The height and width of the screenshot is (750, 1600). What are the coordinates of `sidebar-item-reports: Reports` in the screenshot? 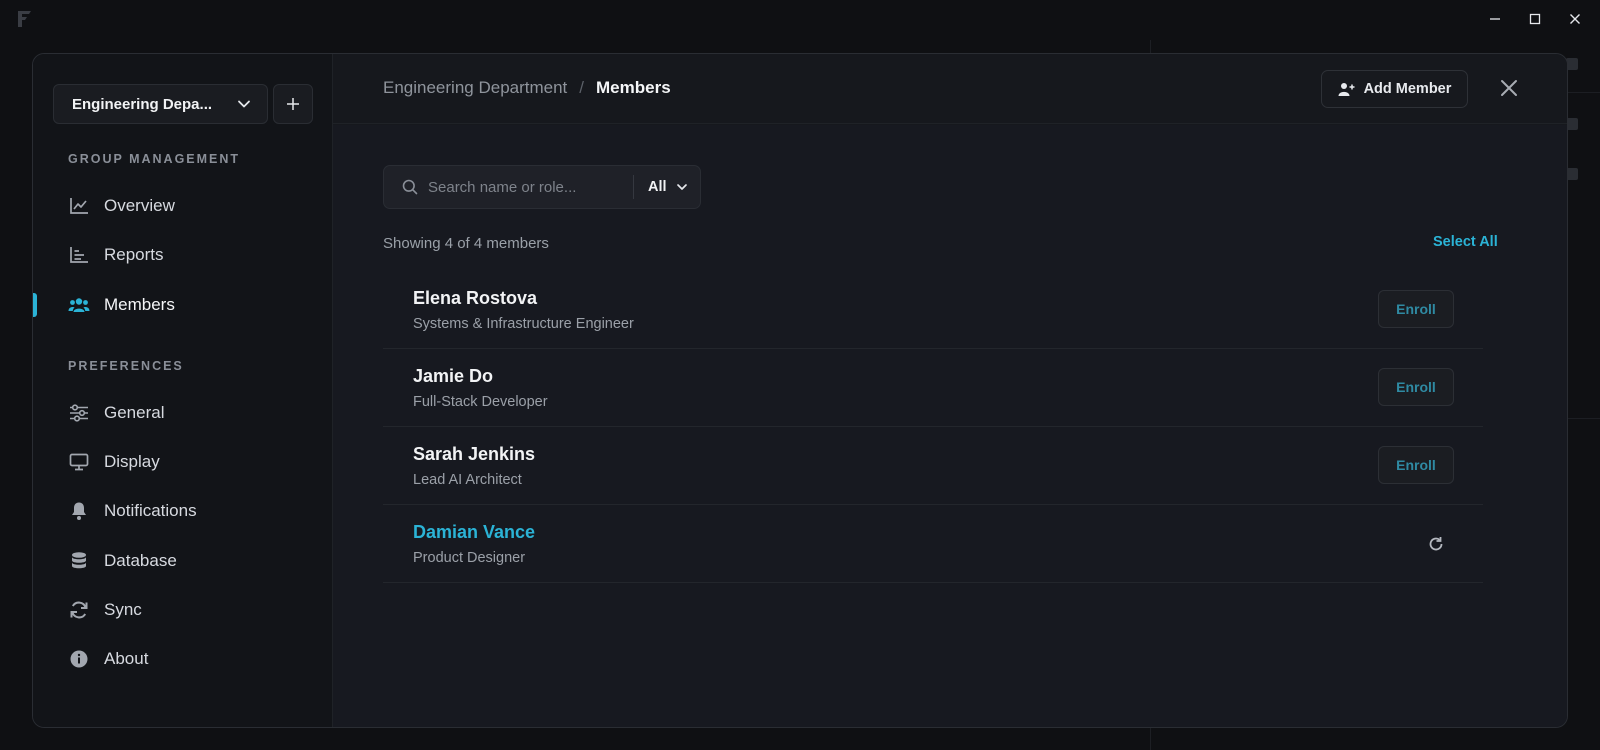 It's located at (183, 255).